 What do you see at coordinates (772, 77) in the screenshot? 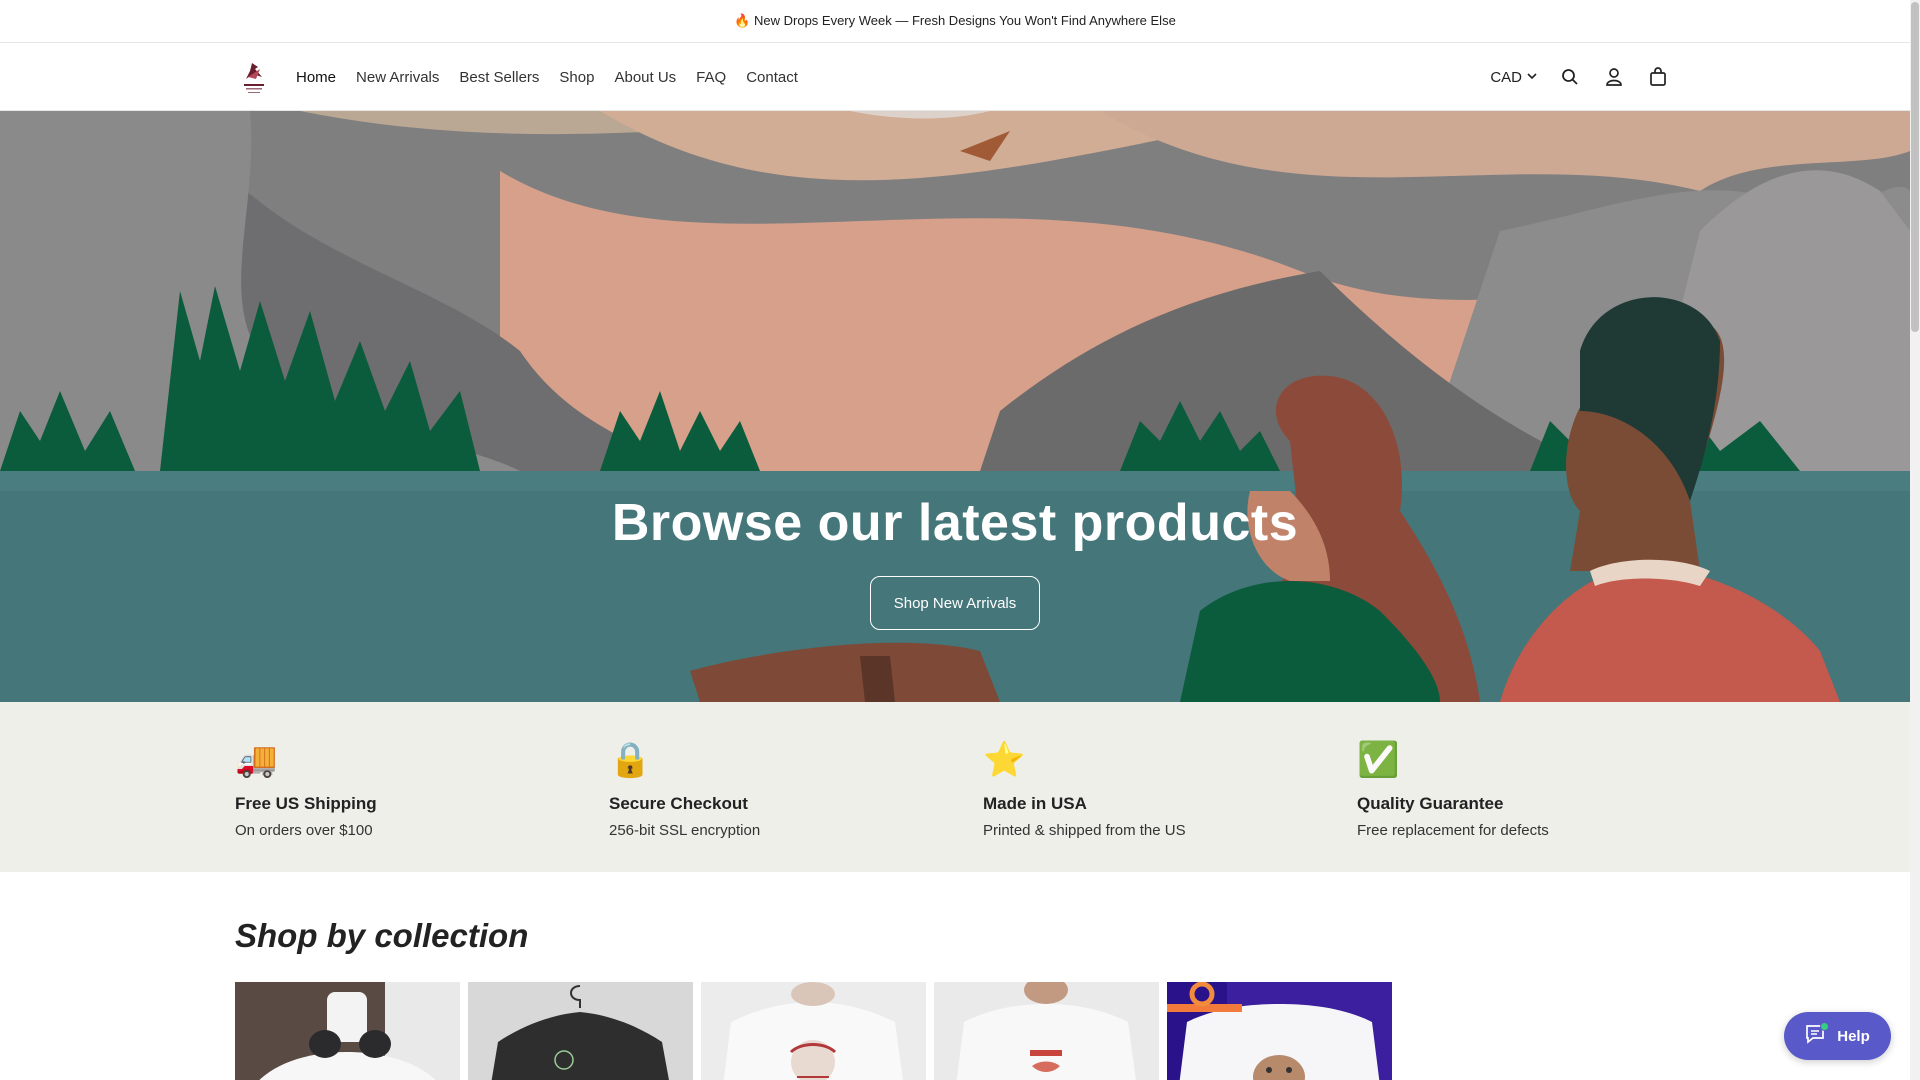
I see `nav-contact: Contact` at bounding box center [772, 77].